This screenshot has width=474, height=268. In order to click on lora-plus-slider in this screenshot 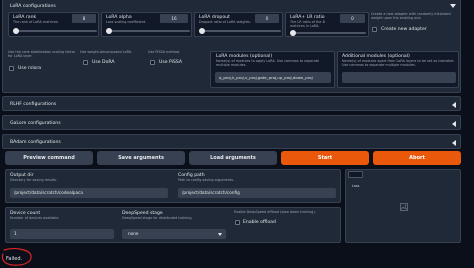, I will do `click(328, 33)`.